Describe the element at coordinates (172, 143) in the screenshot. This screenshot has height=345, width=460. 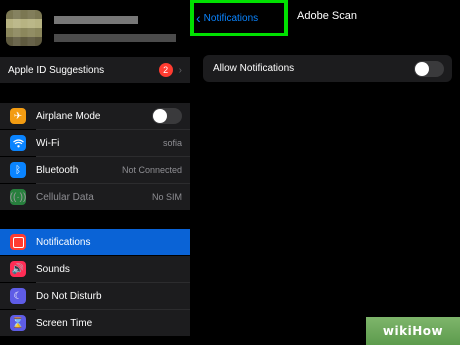
I see `wifi-network-value: sofia` at that location.